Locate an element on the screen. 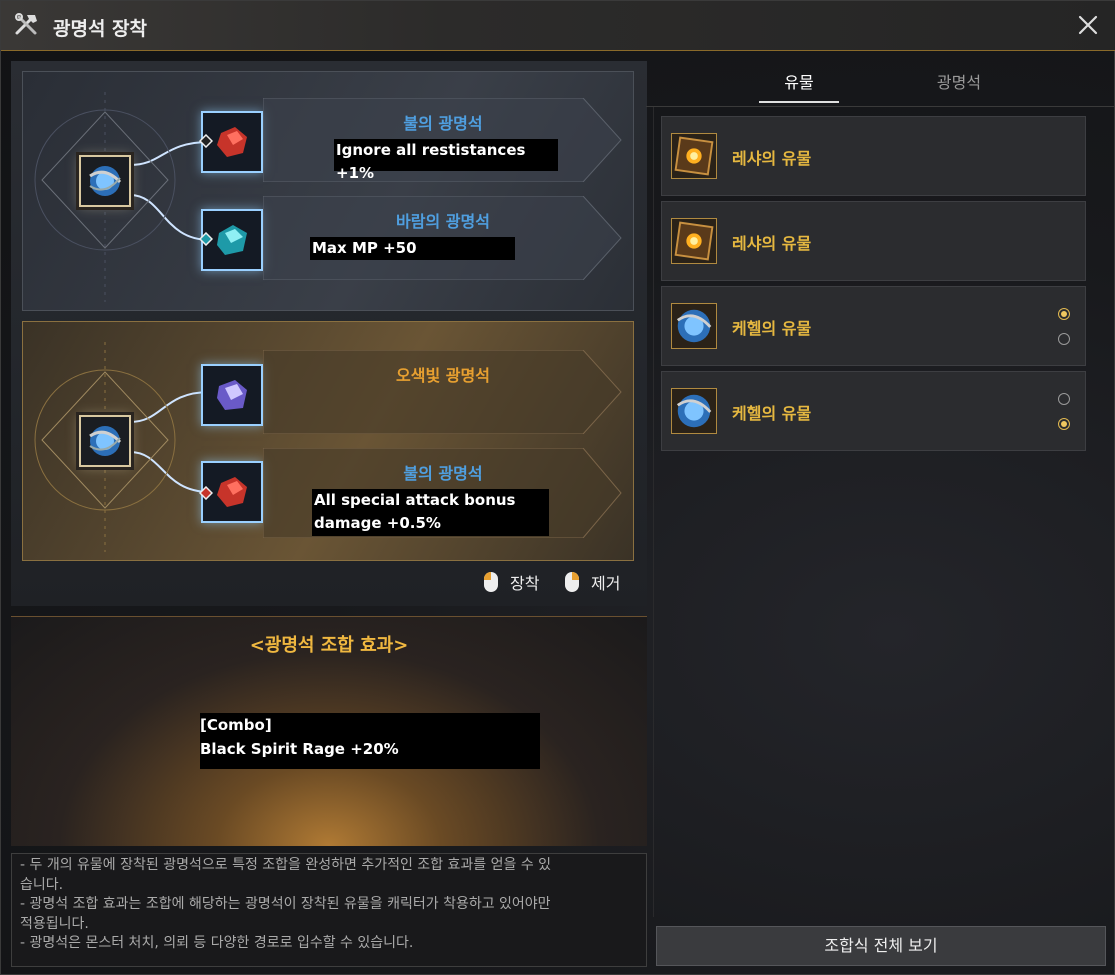 The image size is (1115, 975). window-title: 광명석 장착 is located at coordinates (100, 29).